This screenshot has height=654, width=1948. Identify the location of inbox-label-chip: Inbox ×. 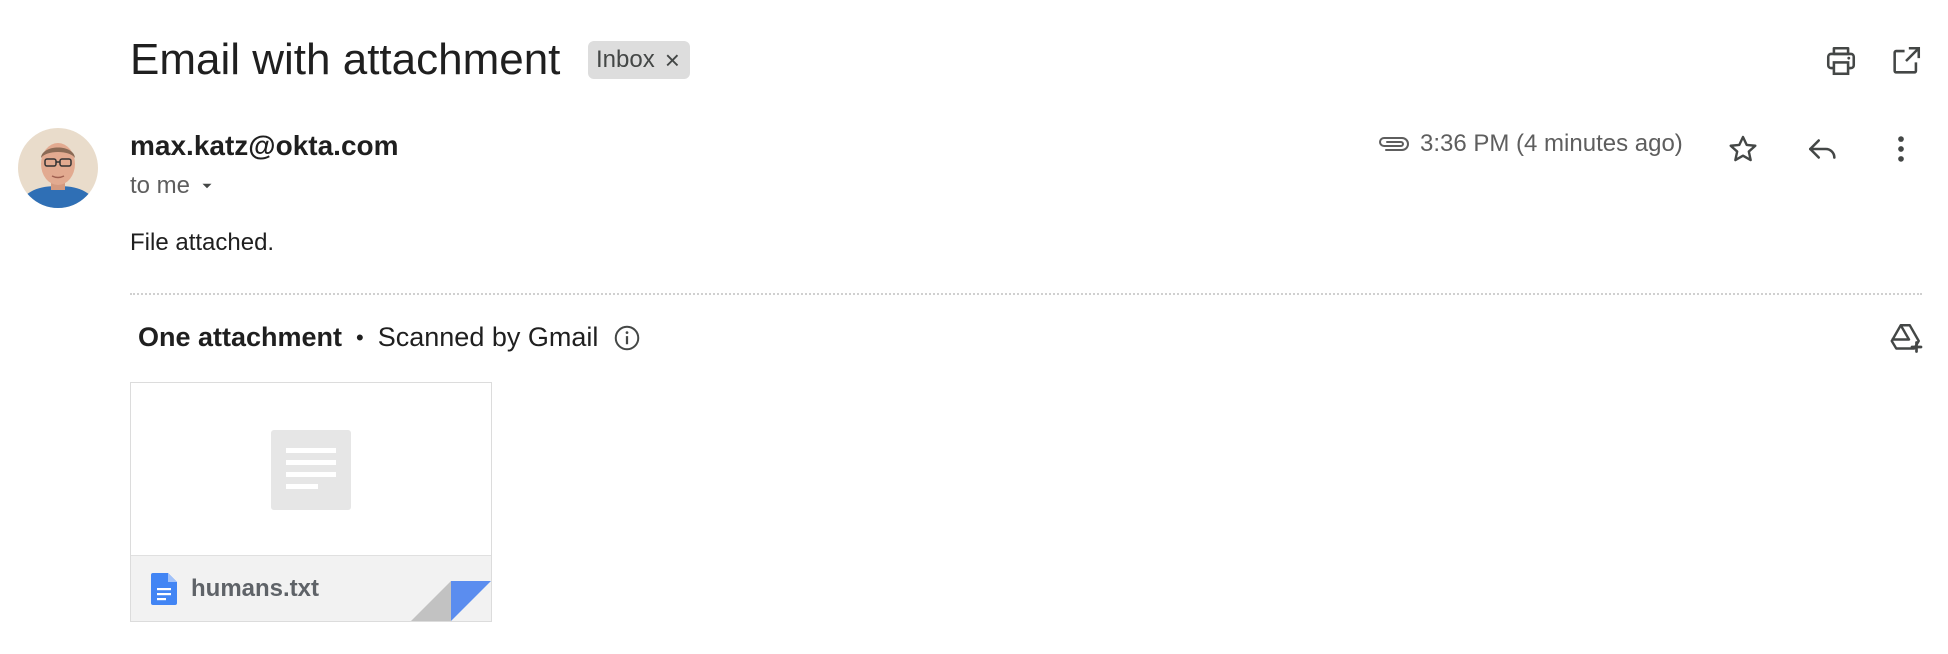
(639, 60).